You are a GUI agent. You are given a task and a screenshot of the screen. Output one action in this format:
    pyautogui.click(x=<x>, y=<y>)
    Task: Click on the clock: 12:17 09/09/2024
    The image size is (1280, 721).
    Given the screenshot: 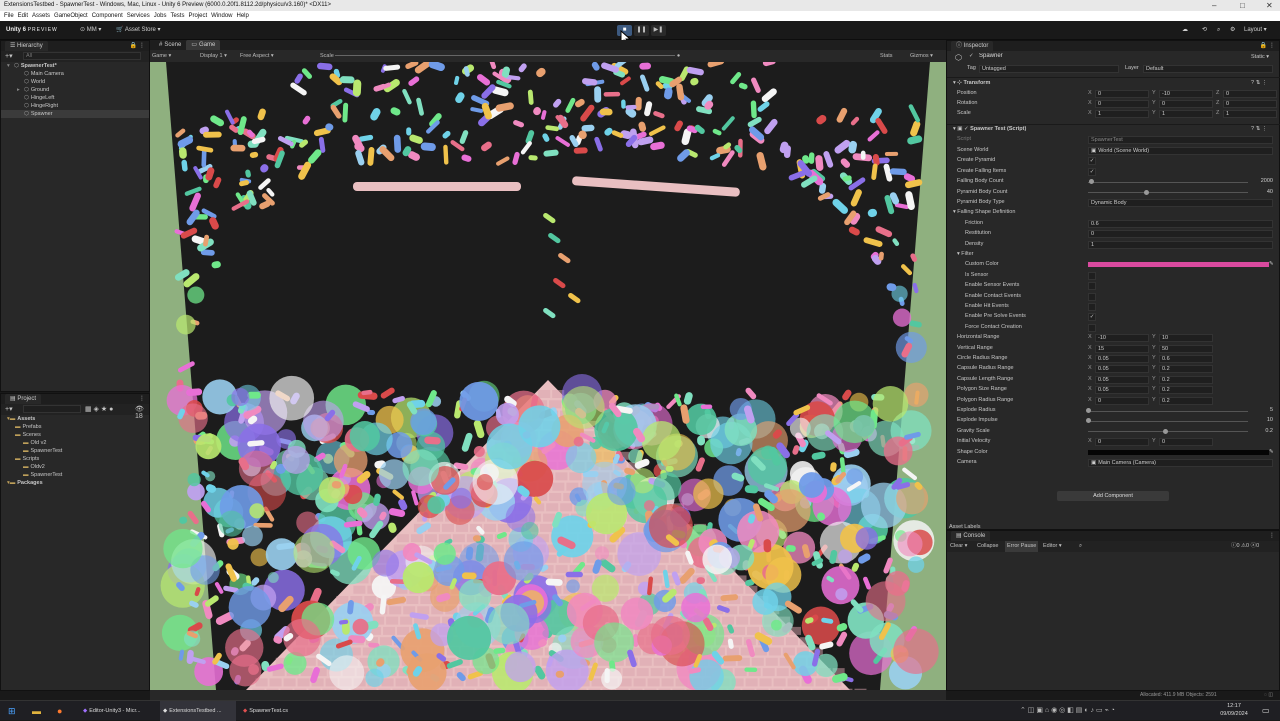 What is the action you would take?
    pyautogui.click(x=1234, y=711)
    